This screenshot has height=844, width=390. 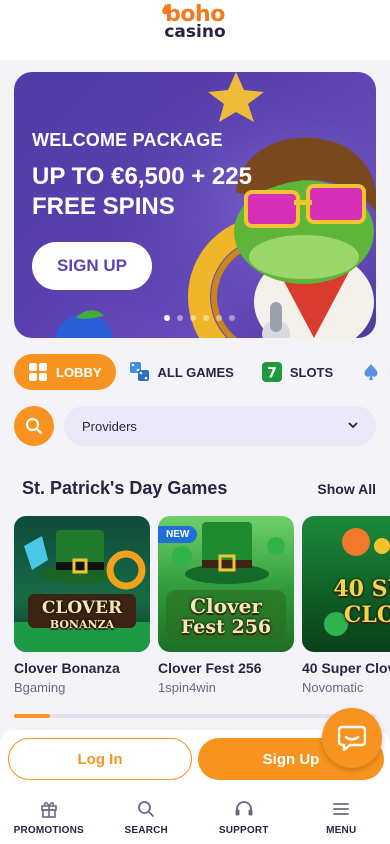 I want to click on flame-icon, so click(x=166, y=9).